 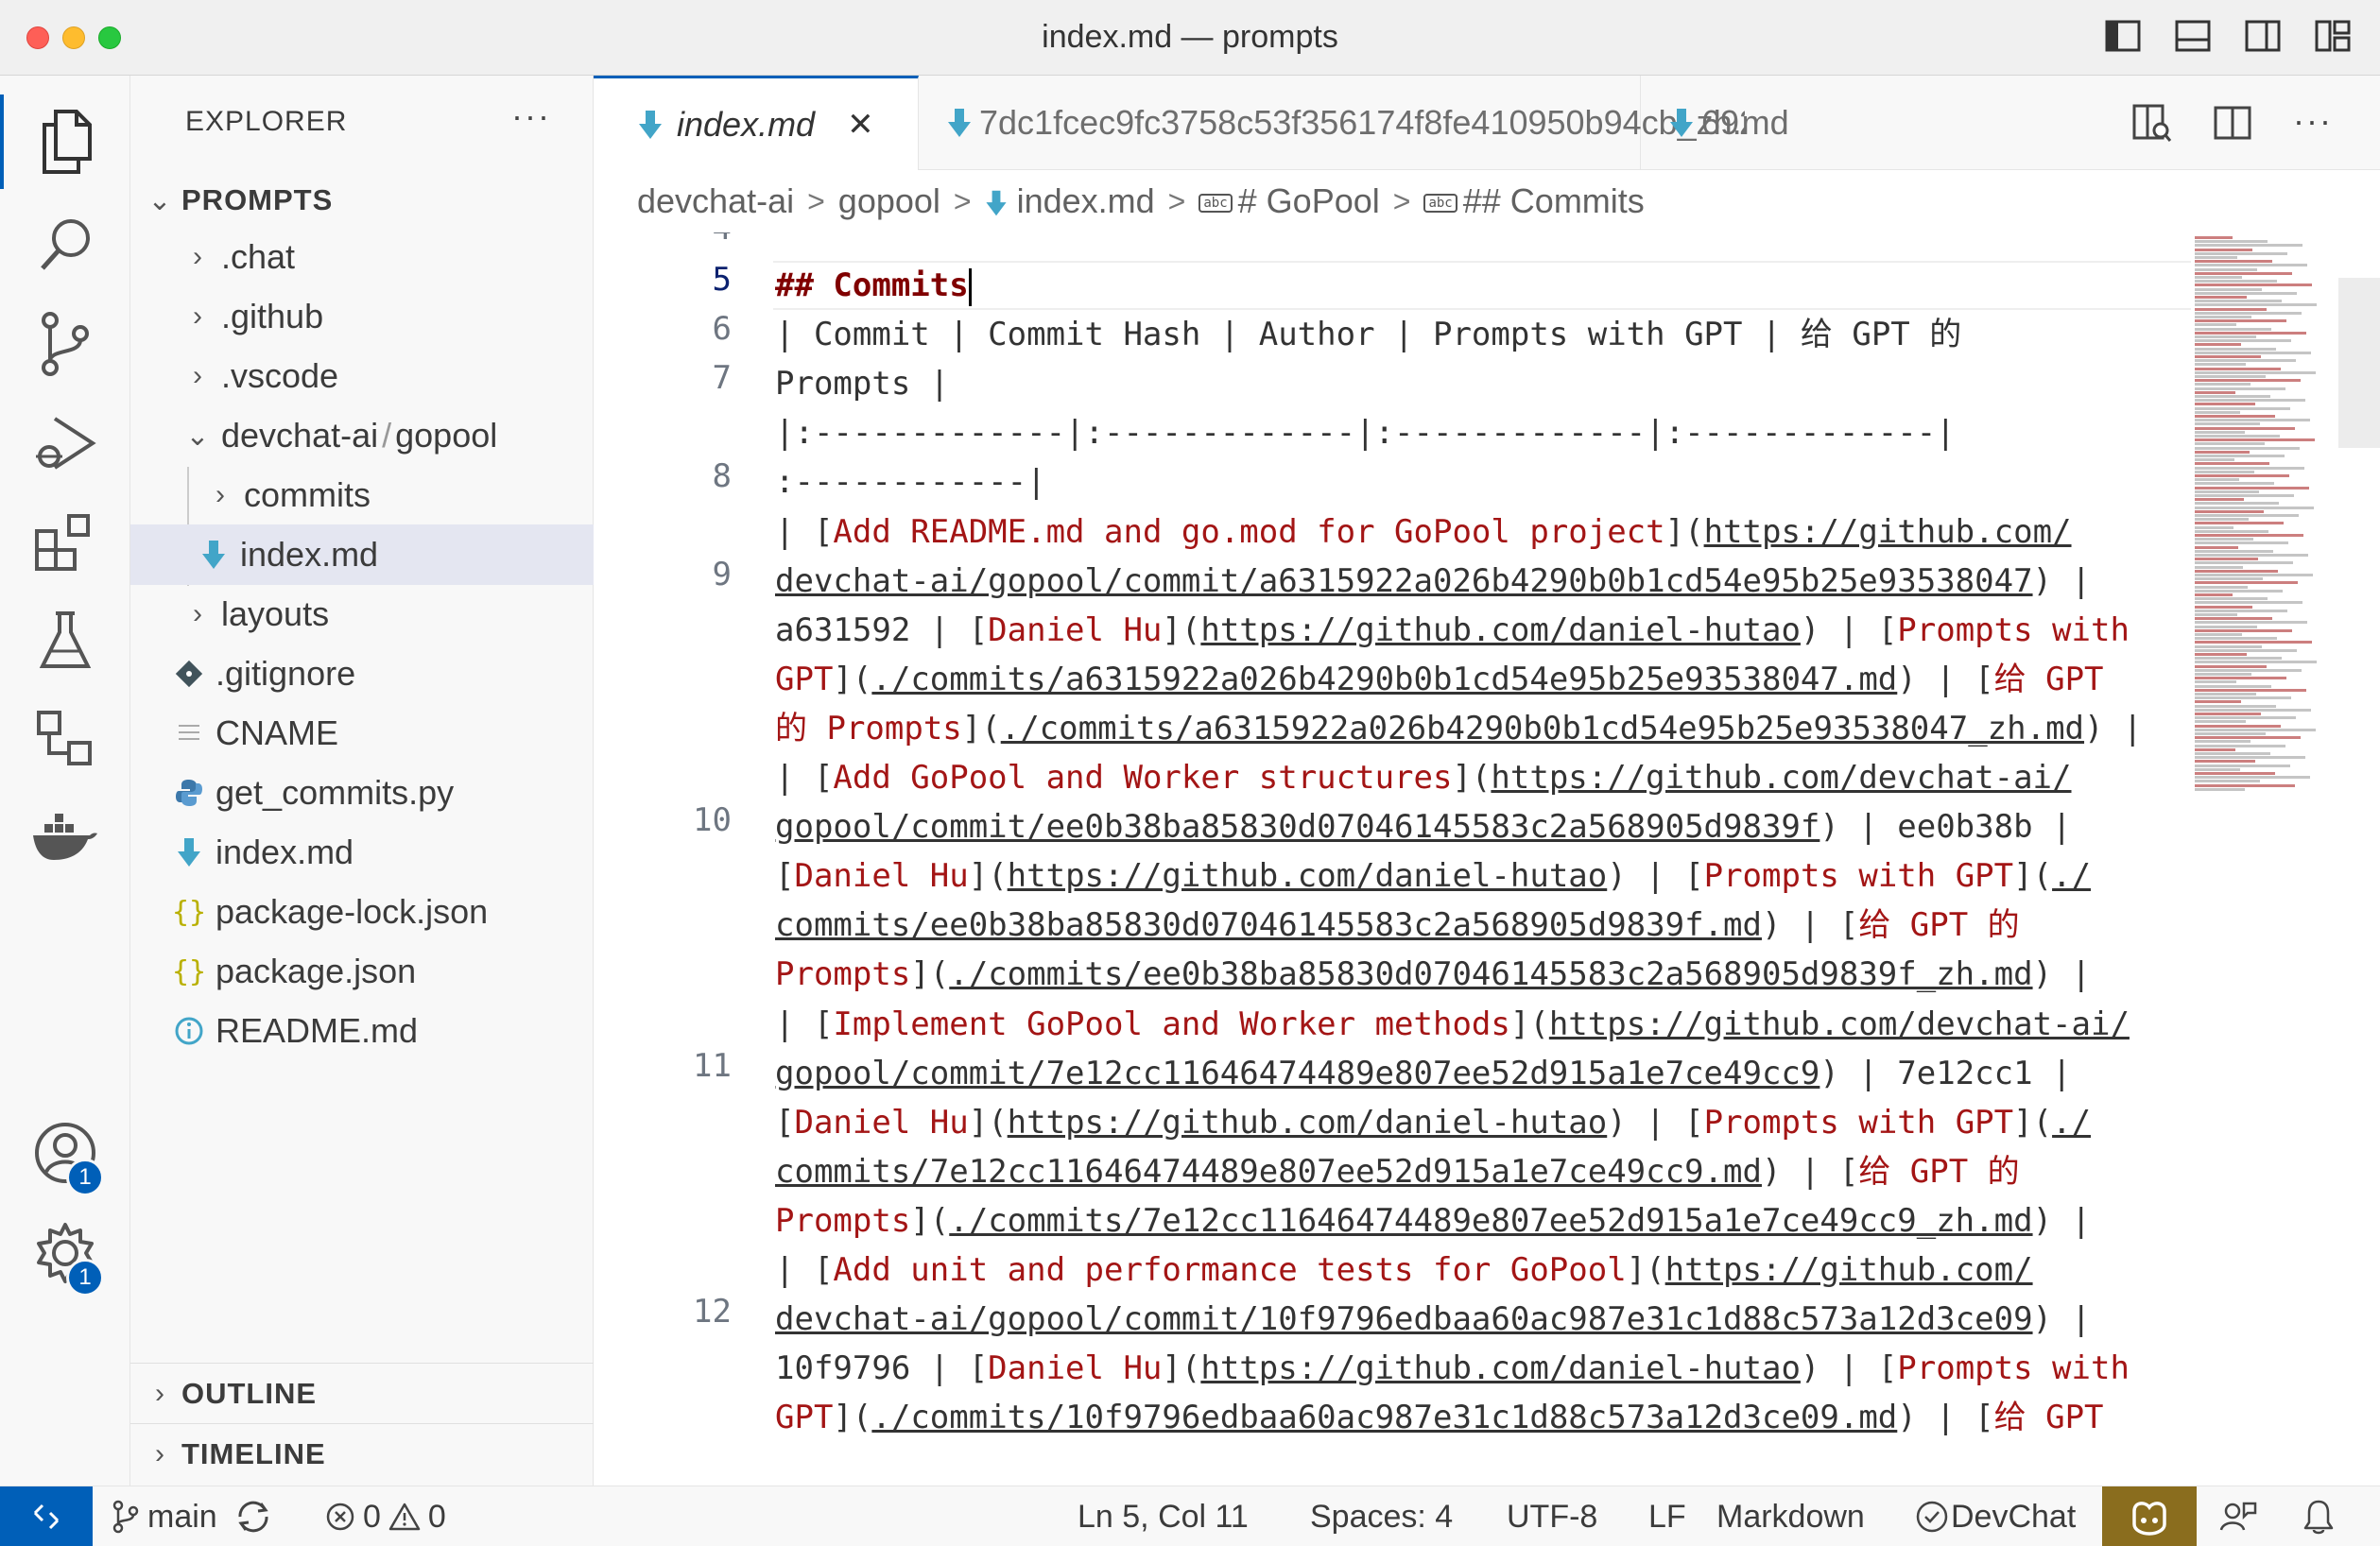 I want to click on code-text: | [, so click(x=805, y=1270).